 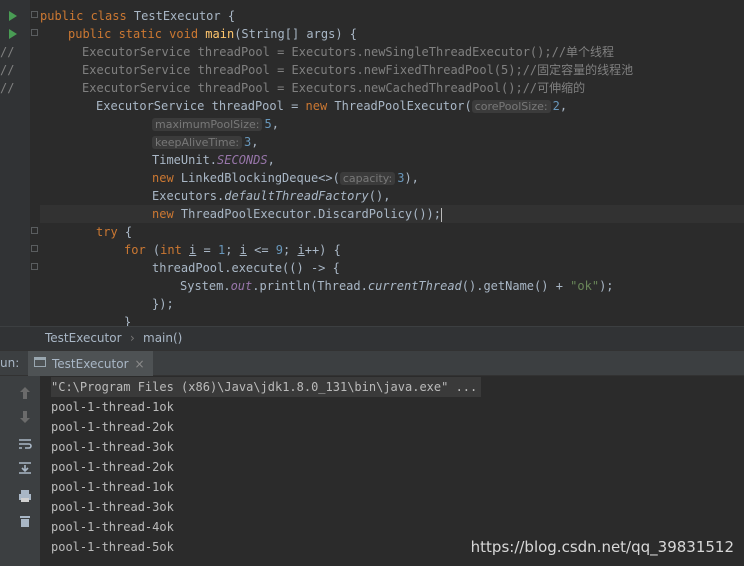 I want to click on code-token: defaultThreadFactory, so click(x=296, y=196).